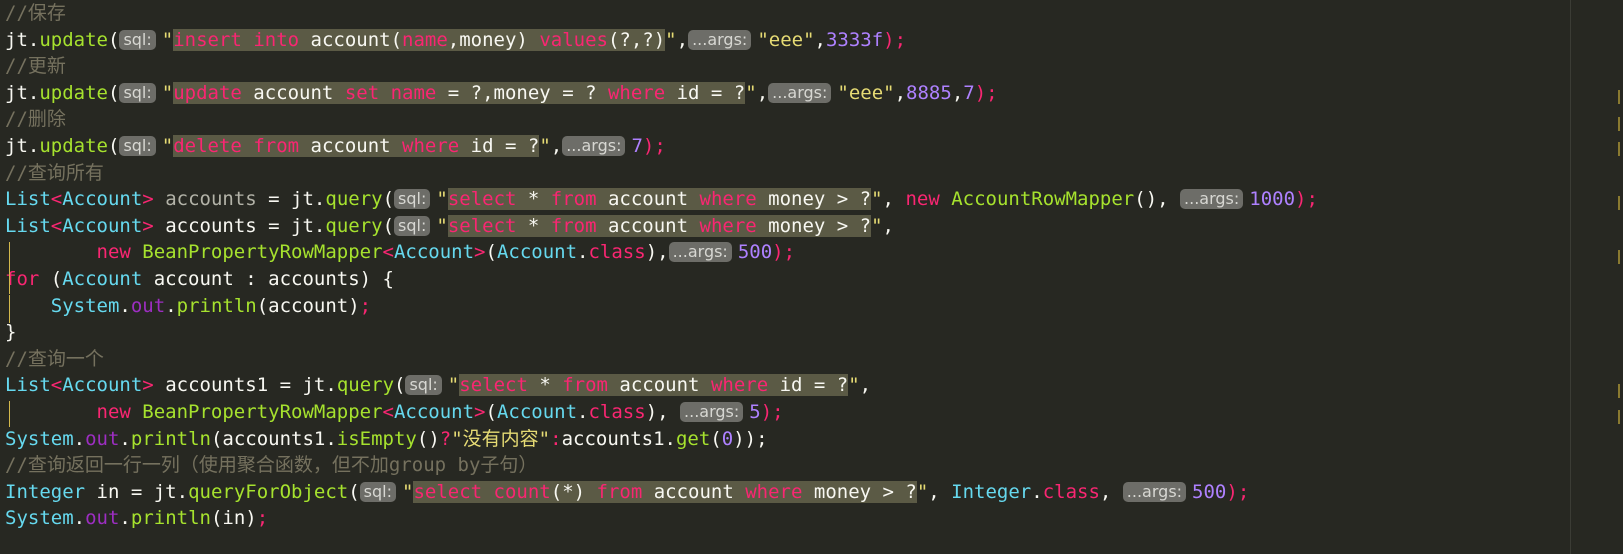 The width and height of the screenshot is (1623, 554). I want to click on code-token: insert, so click(207, 39).